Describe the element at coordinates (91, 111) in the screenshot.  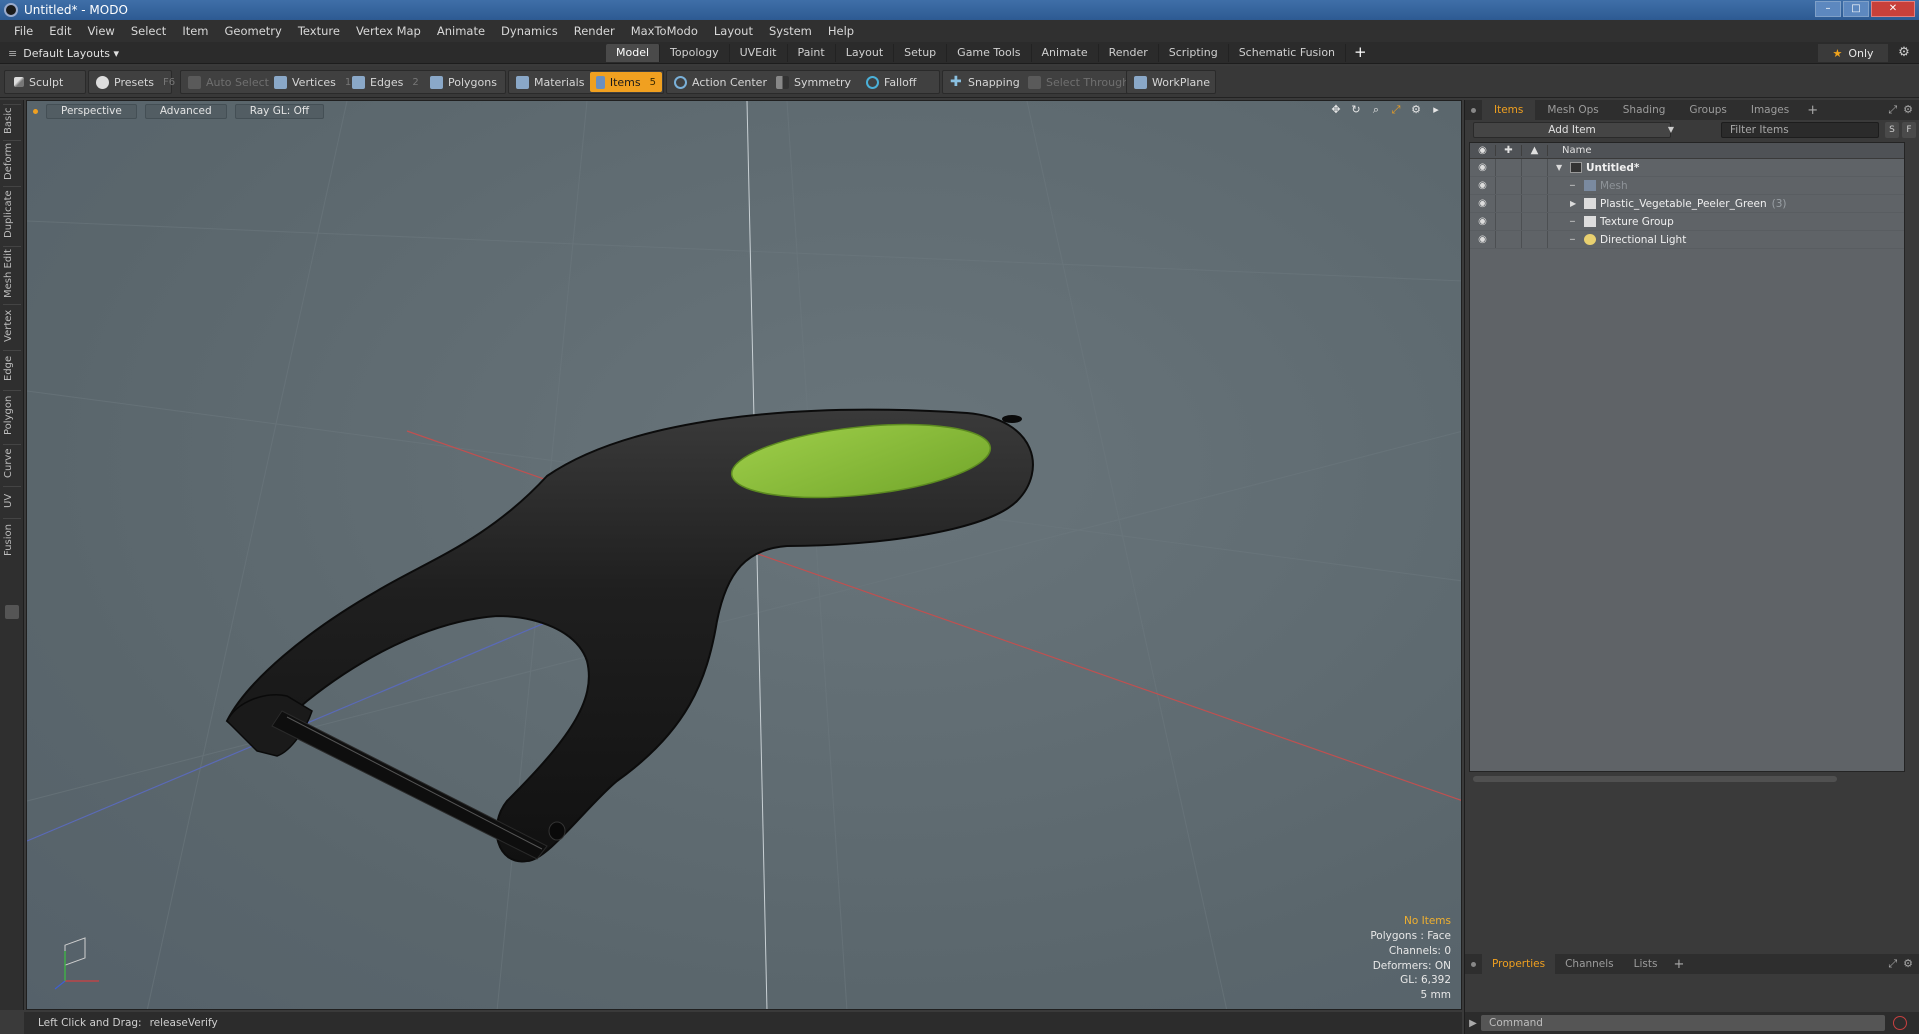
I see `view-mode-button: Perspective` at that location.